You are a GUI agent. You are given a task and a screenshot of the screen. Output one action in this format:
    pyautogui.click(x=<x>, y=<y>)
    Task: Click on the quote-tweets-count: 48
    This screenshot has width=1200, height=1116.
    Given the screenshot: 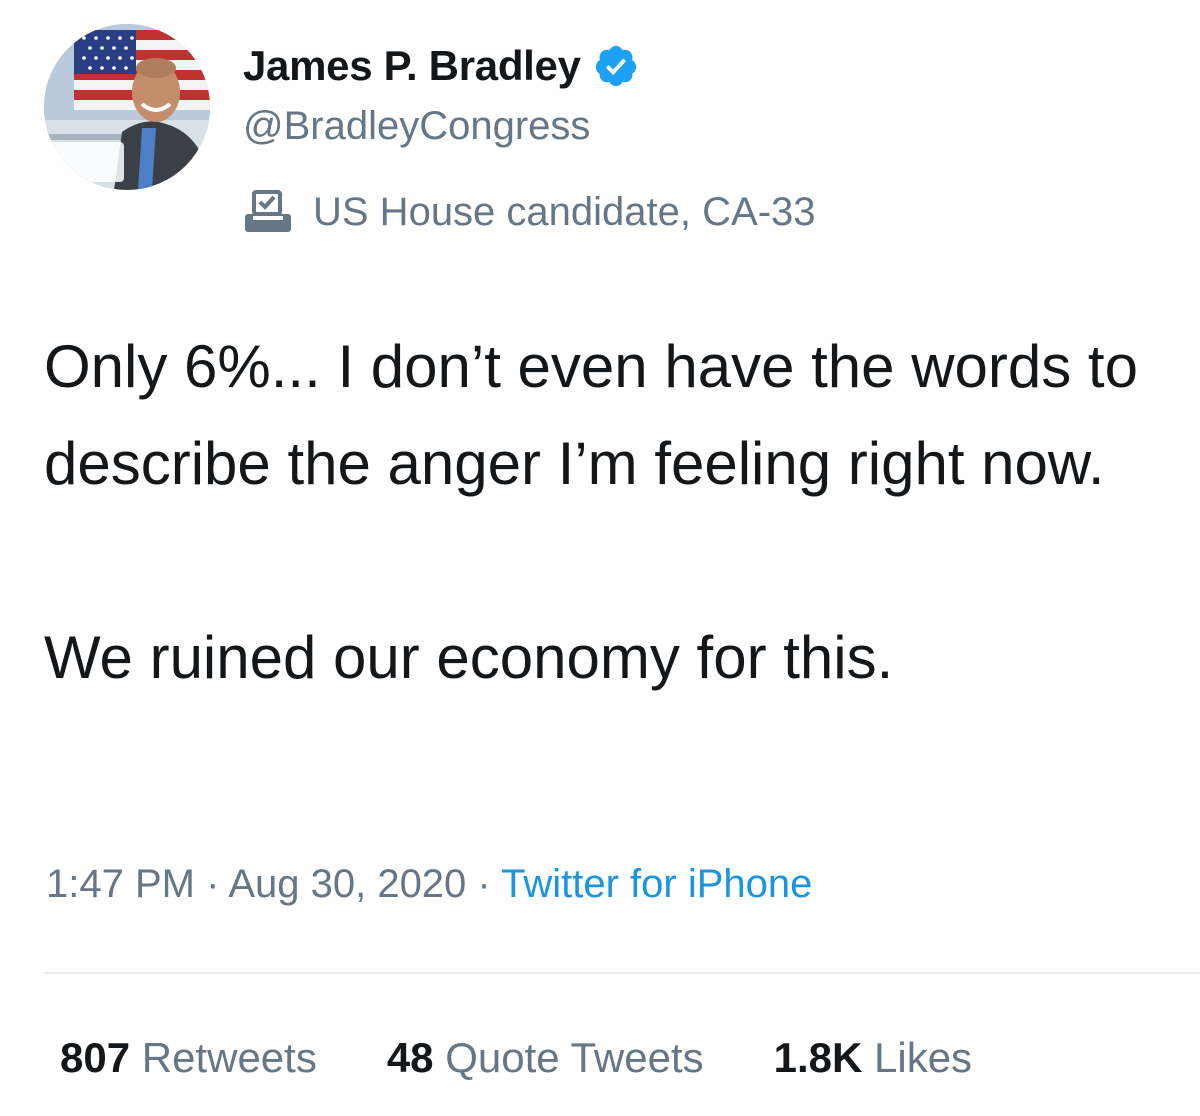 What is the action you would take?
    pyautogui.click(x=410, y=1057)
    